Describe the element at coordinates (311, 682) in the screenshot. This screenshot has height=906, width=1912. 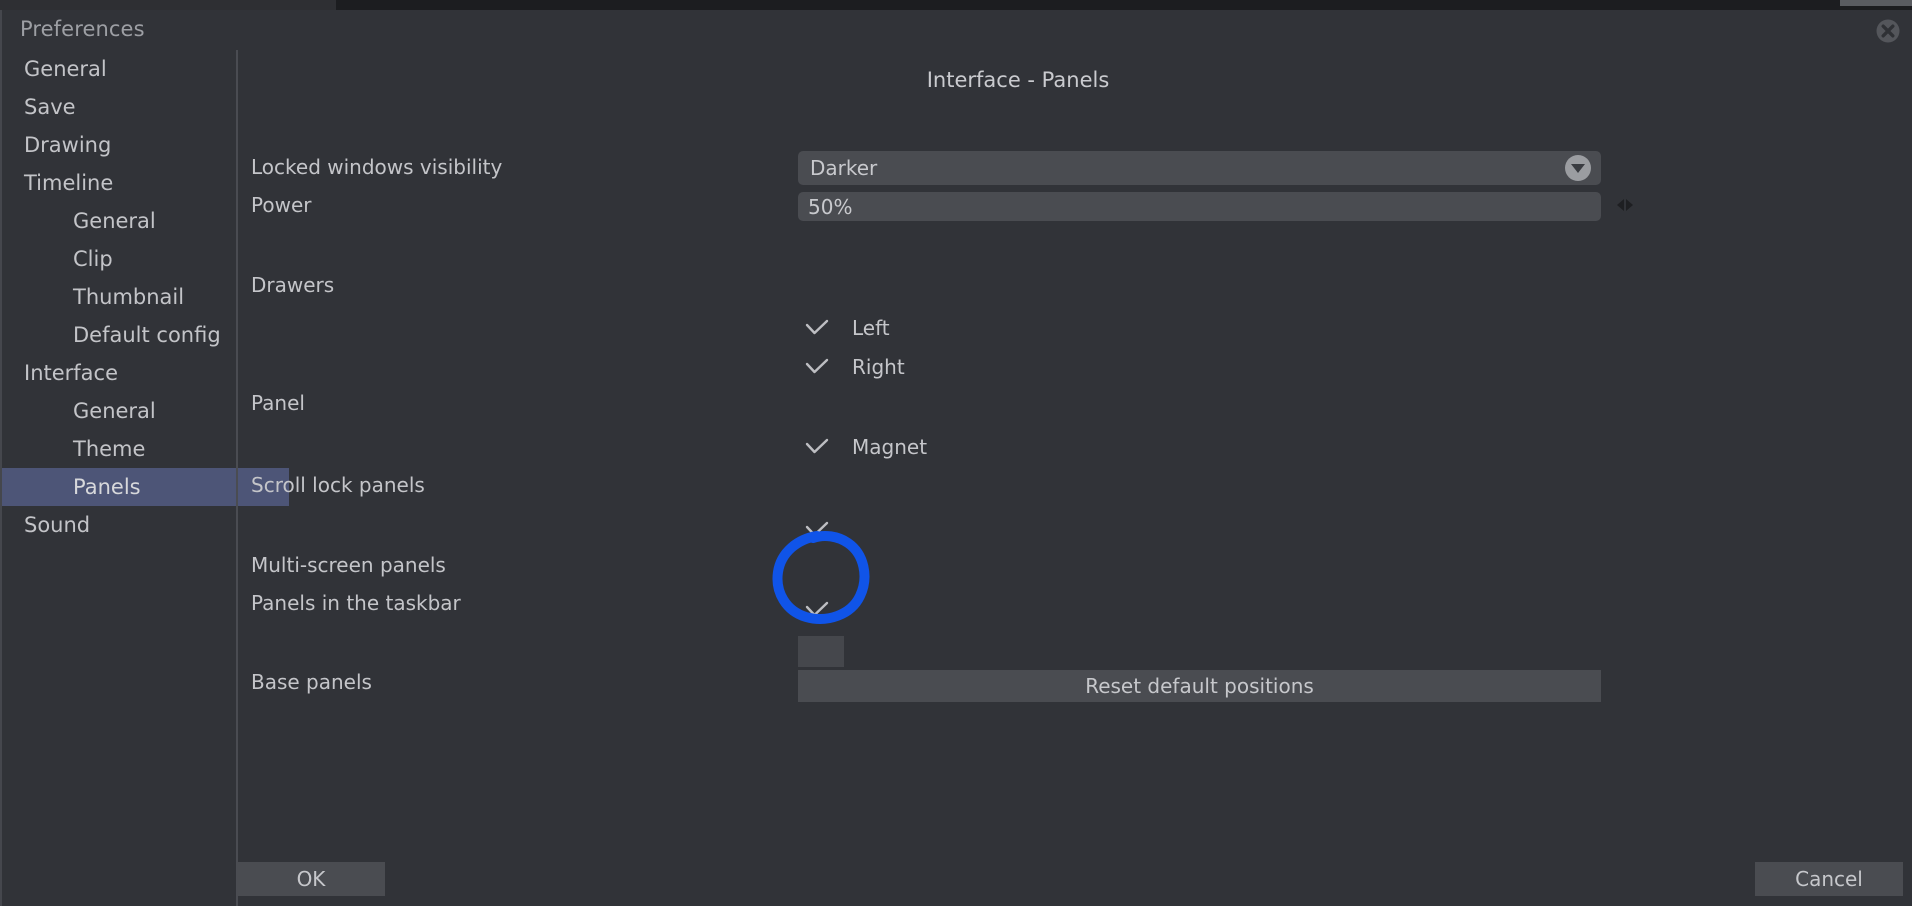
I see `label-base-panels: Base panels` at that location.